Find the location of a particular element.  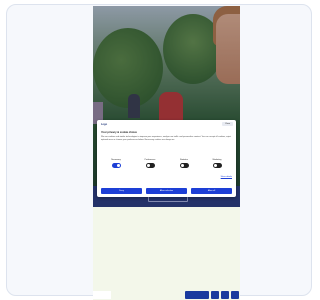

toggle-necessary: Necessary is located at coordinates (116, 163).